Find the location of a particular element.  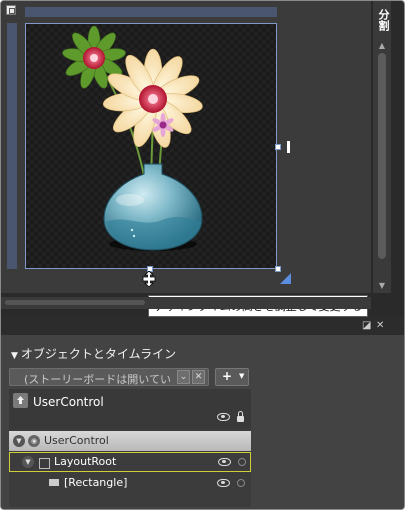

collapse-triangle-icon: ▼ is located at coordinates (14, 356).